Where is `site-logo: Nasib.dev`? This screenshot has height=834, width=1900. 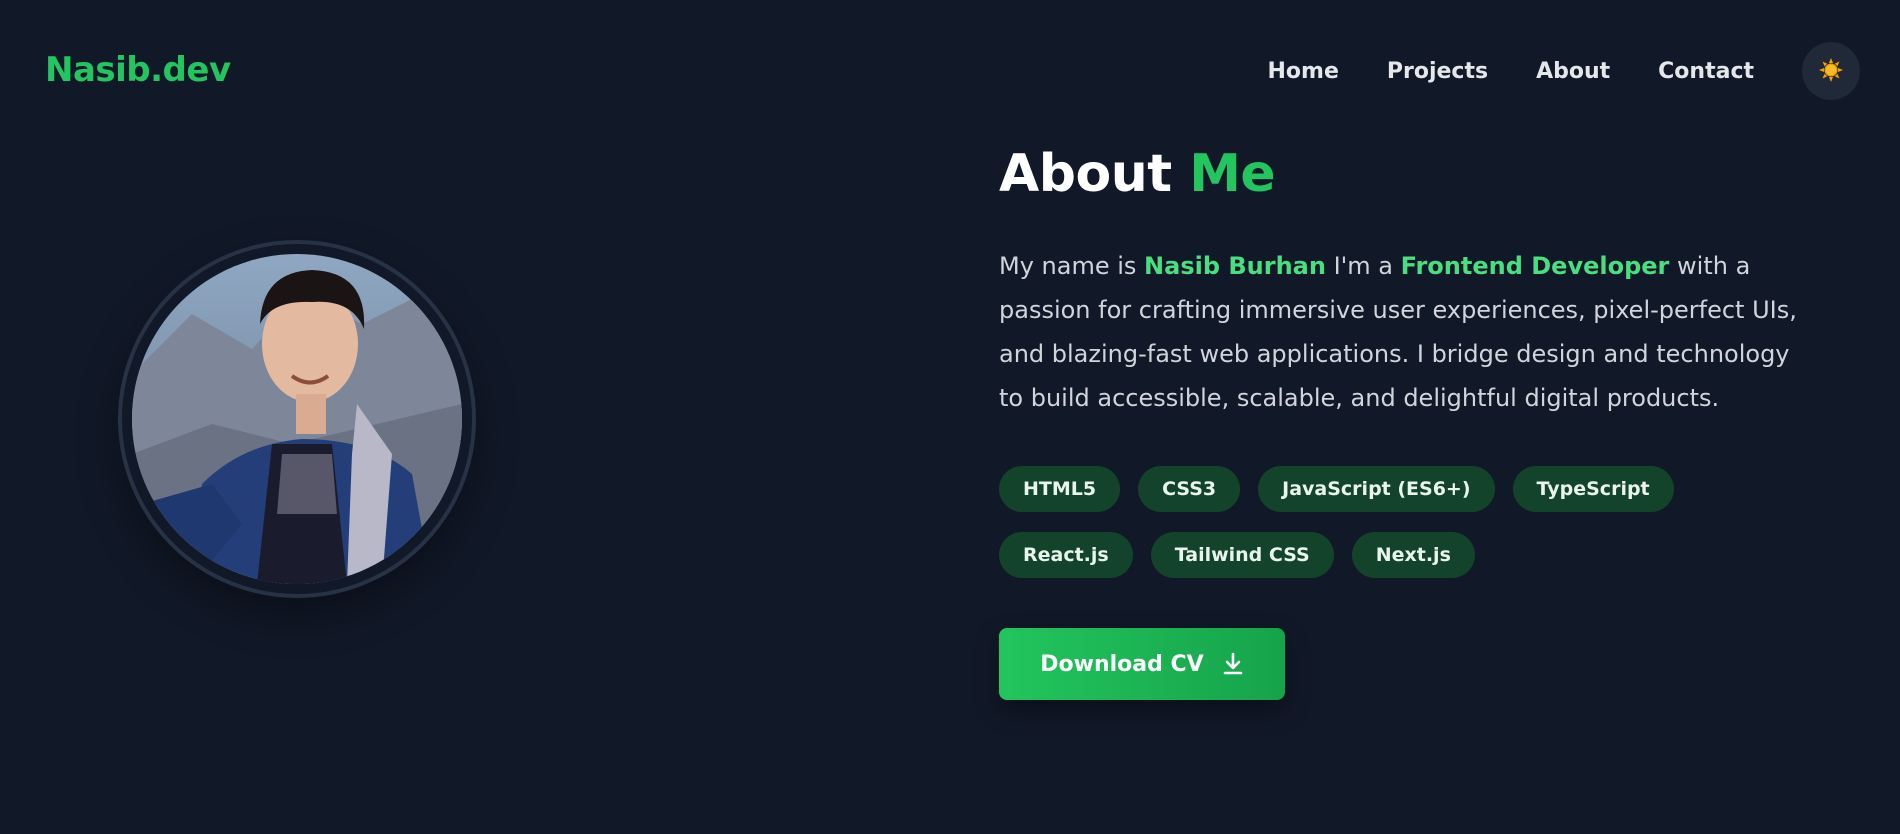
site-logo: Nasib.dev is located at coordinates (138, 70).